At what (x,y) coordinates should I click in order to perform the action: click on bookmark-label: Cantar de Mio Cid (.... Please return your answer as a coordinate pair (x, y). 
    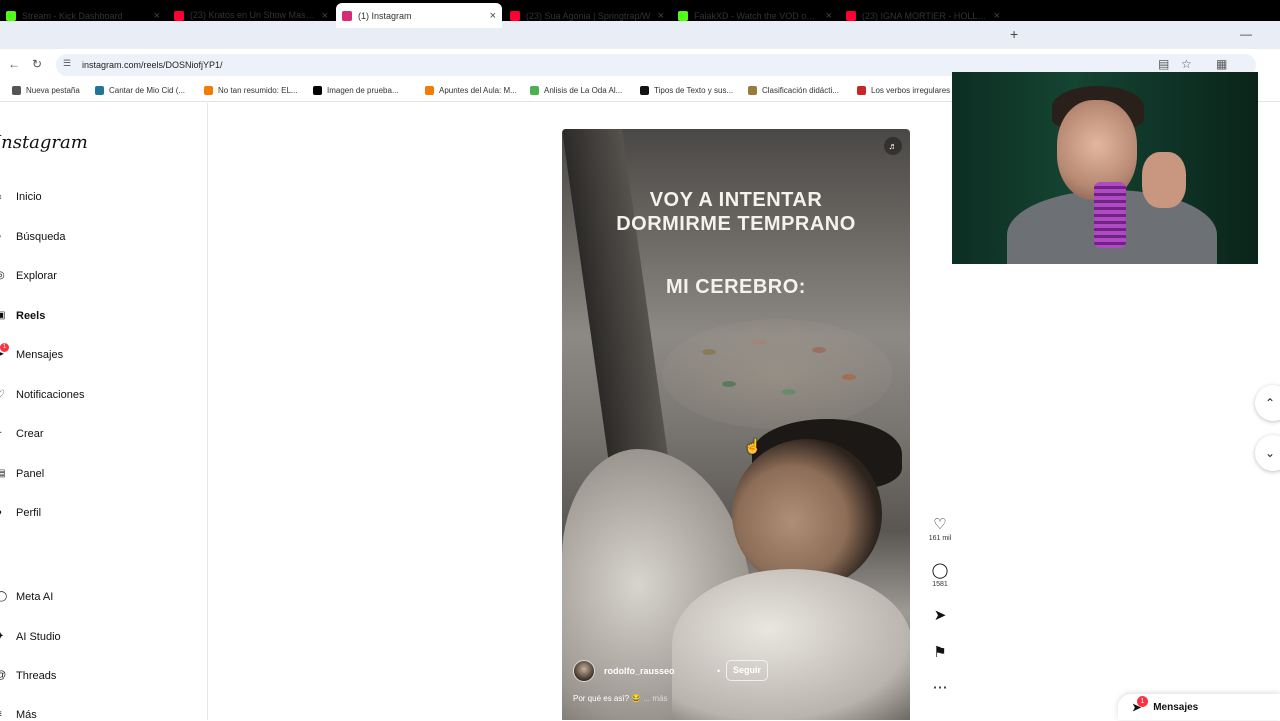
    Looking at the image, I should click on (147, 90).